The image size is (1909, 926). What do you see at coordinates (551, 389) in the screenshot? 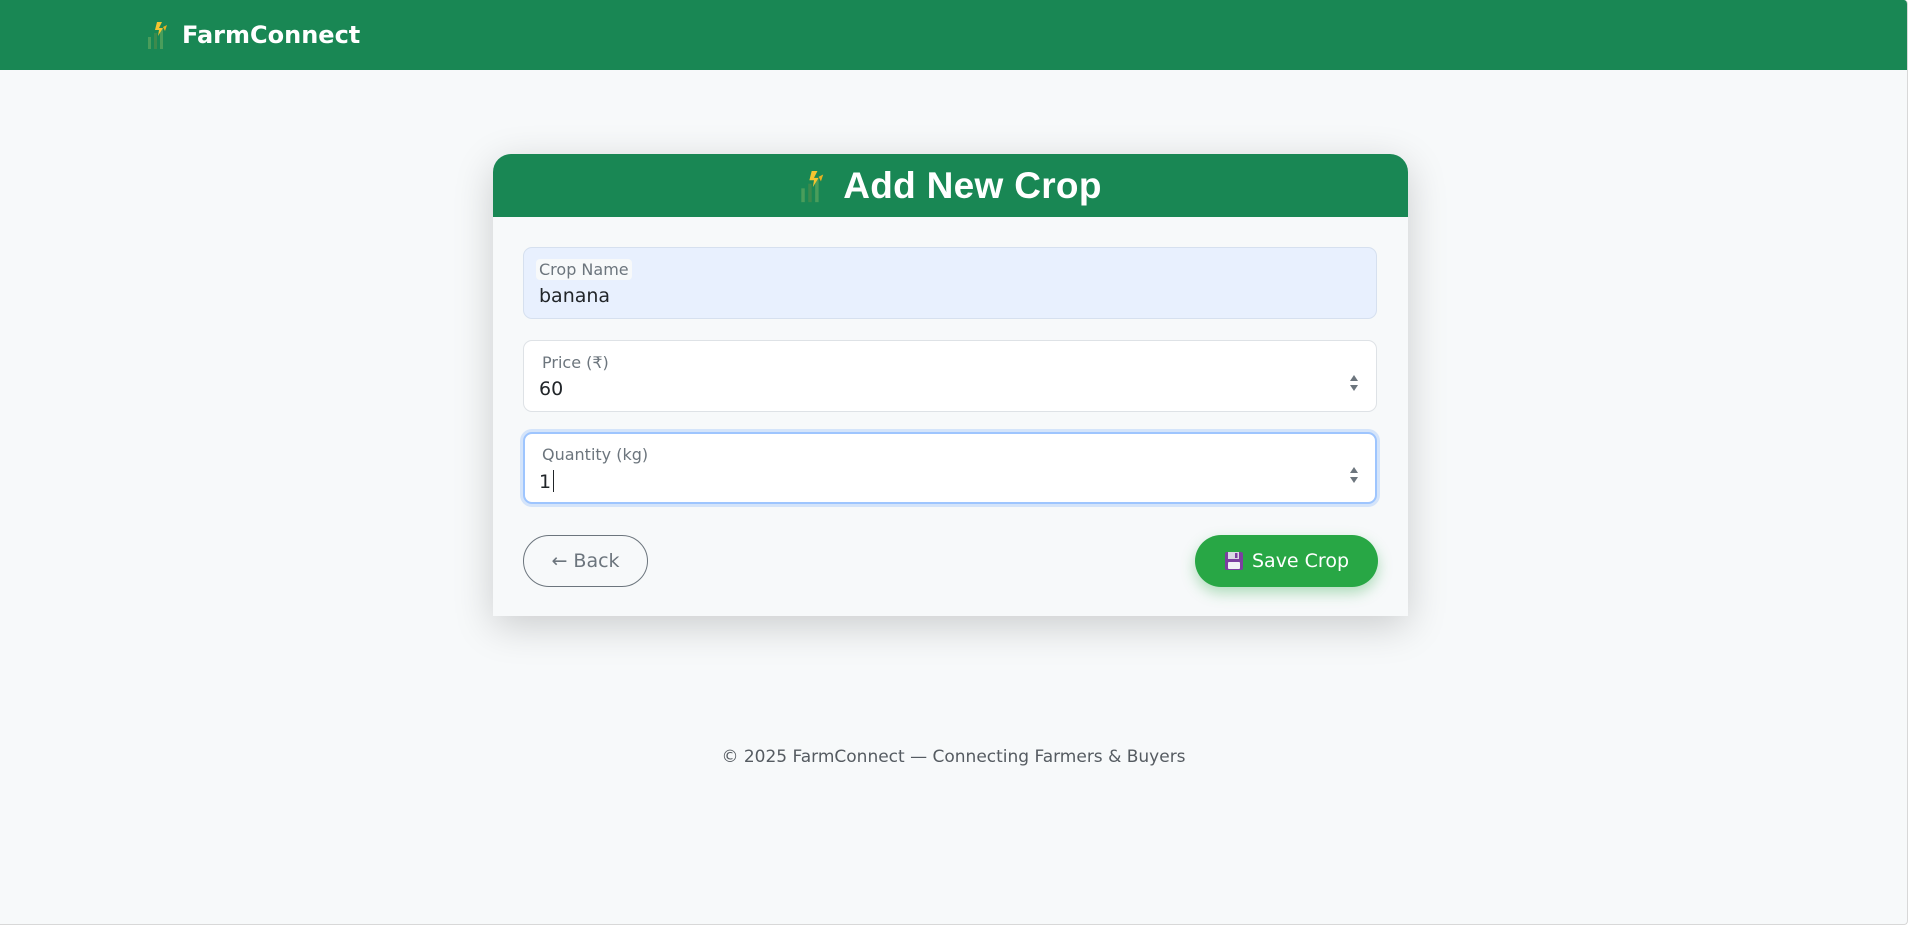
I see `price-value: 60` at bounding box center [551, 389].